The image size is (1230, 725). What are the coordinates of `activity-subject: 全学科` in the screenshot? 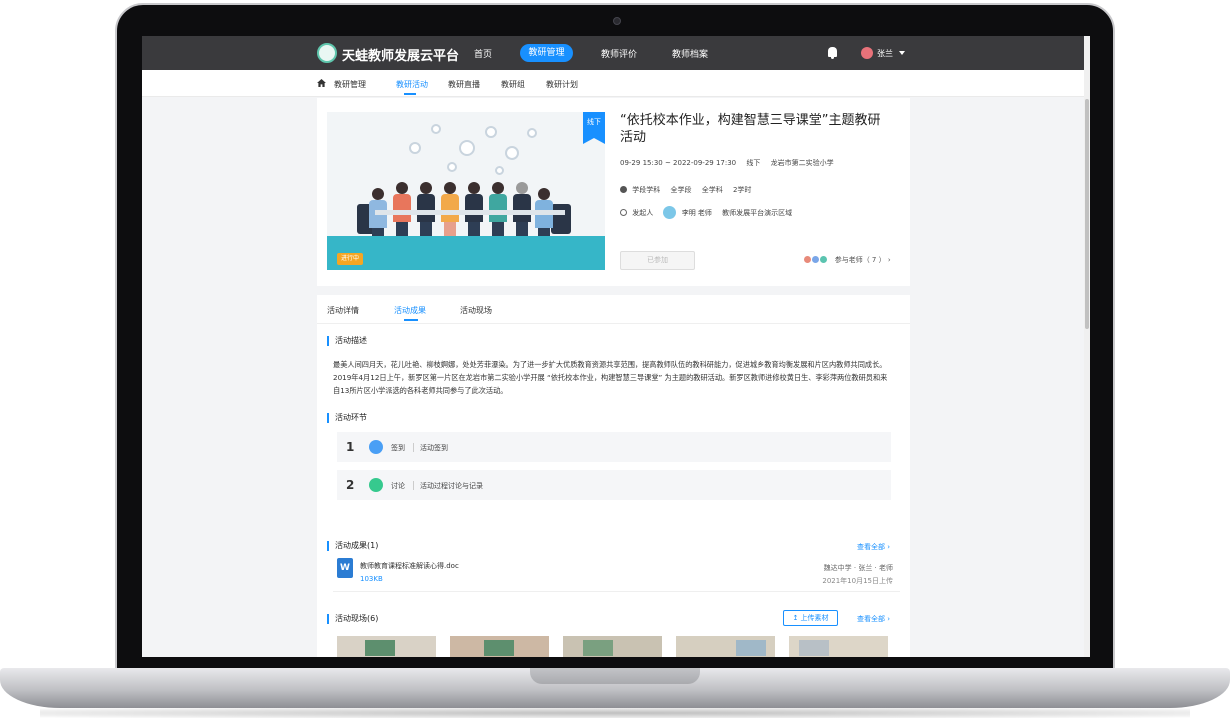 It's located at (712, 190).